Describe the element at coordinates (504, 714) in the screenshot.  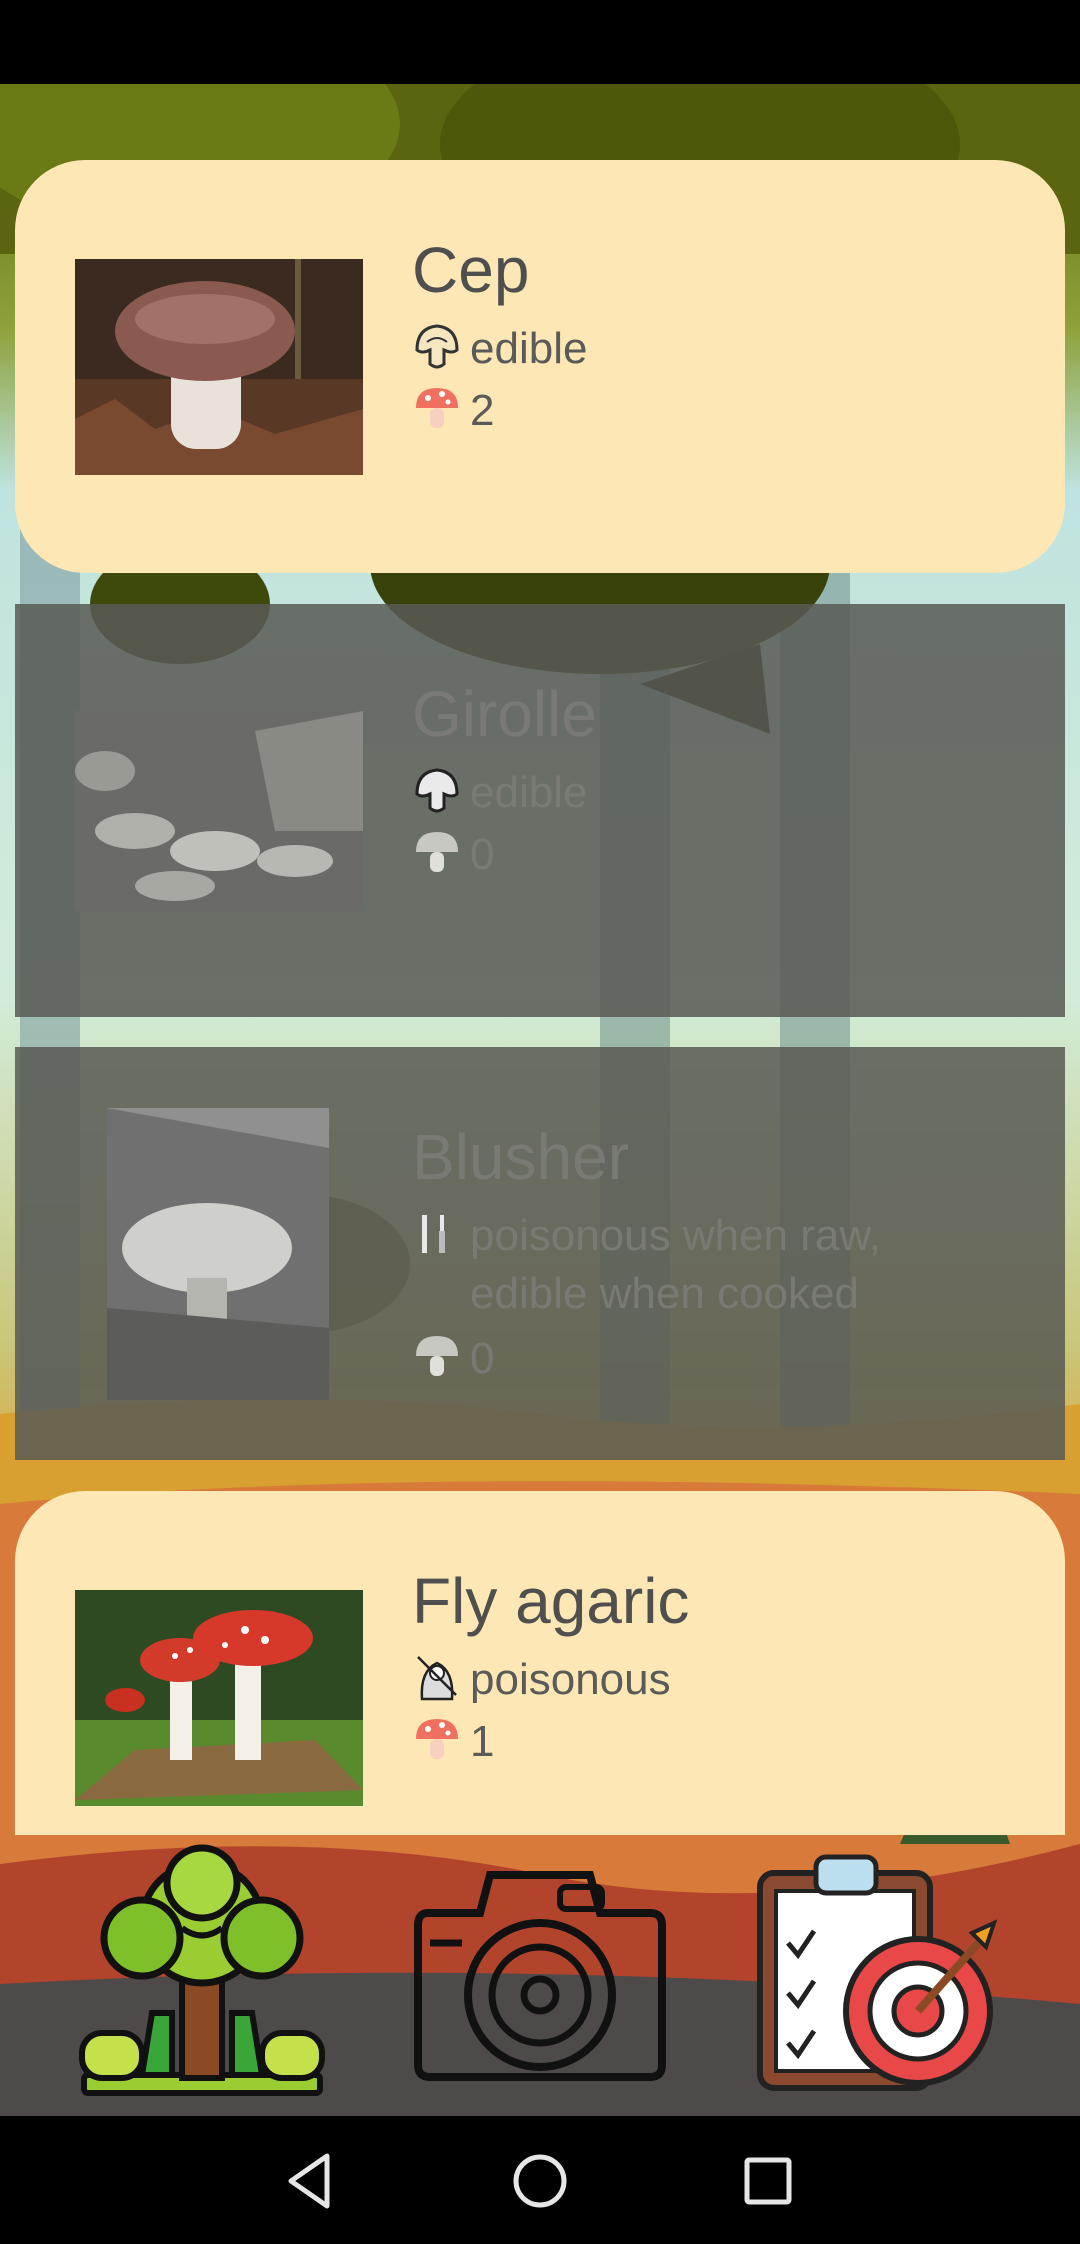
I see `mushroom-name: Girolle` at that location.